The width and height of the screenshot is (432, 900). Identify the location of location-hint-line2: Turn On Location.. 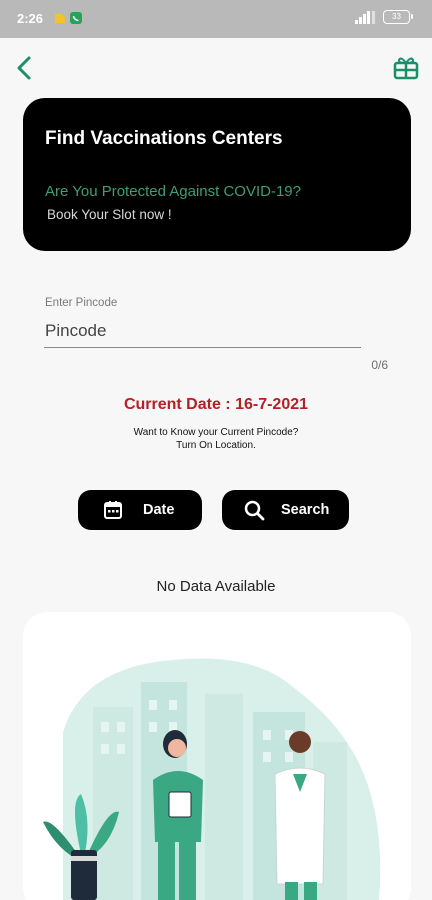
(216, 445).